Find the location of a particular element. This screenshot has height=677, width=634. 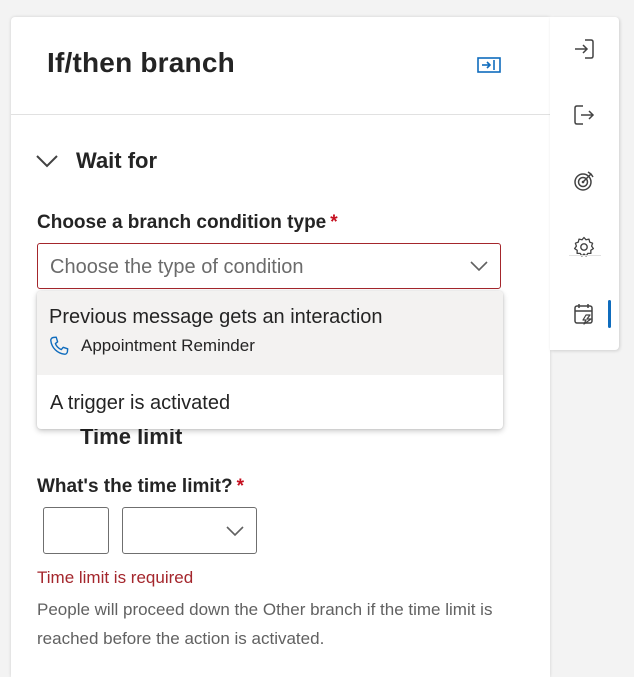

time-limit-error: Time limit is required is located at coordinates (115, 577).